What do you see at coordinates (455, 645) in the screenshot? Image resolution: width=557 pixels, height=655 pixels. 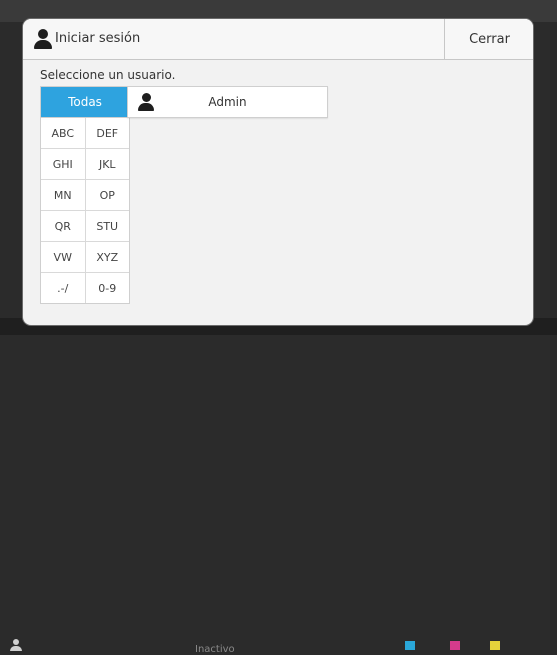 I see `toner-level-magenta` at bounding box center [455, 645].